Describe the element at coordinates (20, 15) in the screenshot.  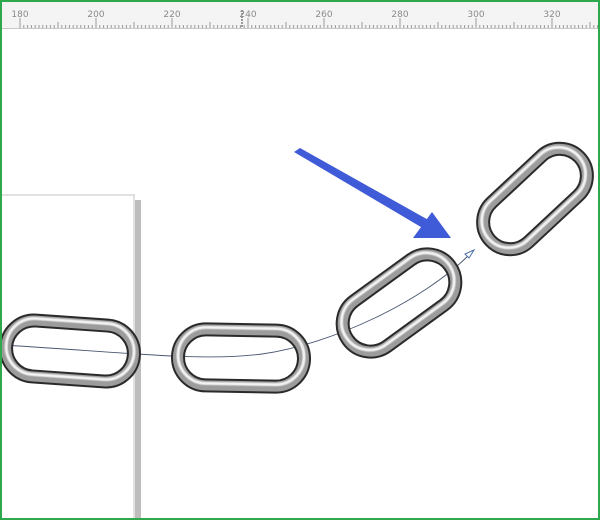
I see `ruler-label-180: 180` at that location.